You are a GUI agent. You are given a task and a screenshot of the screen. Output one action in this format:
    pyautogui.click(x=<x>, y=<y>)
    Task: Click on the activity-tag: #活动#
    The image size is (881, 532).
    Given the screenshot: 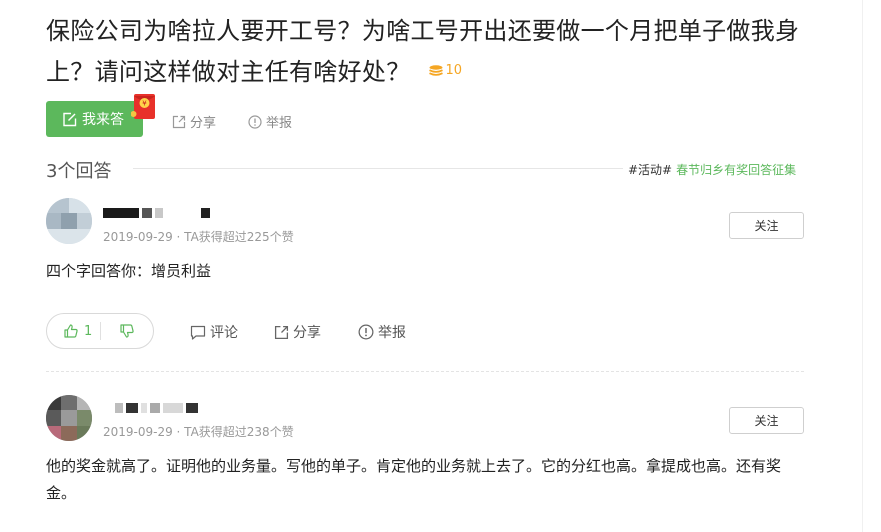 What is the action you would take?
    pyautogui.click(x=650, y=170)
    